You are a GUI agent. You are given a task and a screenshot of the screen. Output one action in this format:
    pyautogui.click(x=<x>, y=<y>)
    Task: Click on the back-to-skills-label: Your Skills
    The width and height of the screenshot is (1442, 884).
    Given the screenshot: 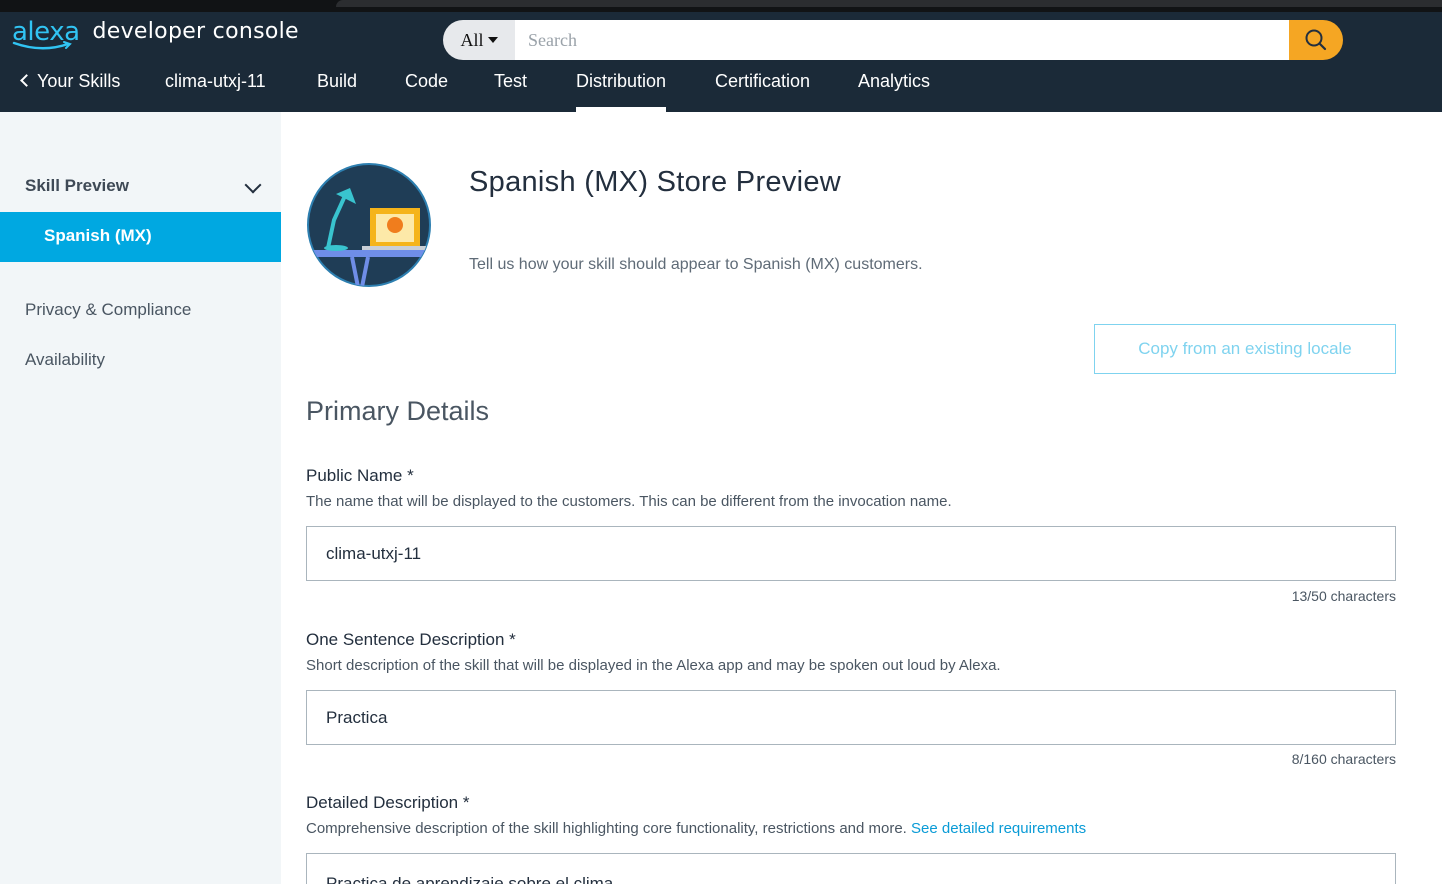 What is the action you would take?
    pyautogui.click(x=79, y=81)
    